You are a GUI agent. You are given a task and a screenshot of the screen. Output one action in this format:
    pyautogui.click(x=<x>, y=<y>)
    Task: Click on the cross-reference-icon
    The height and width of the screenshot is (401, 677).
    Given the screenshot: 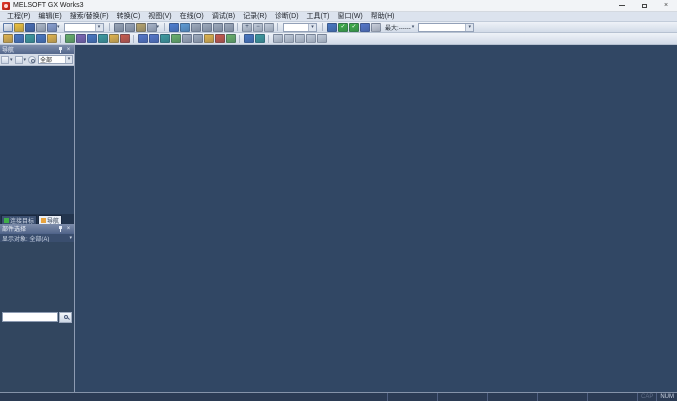 What is the action you would take?
    pyautogui.click(x=81, y=38)
    